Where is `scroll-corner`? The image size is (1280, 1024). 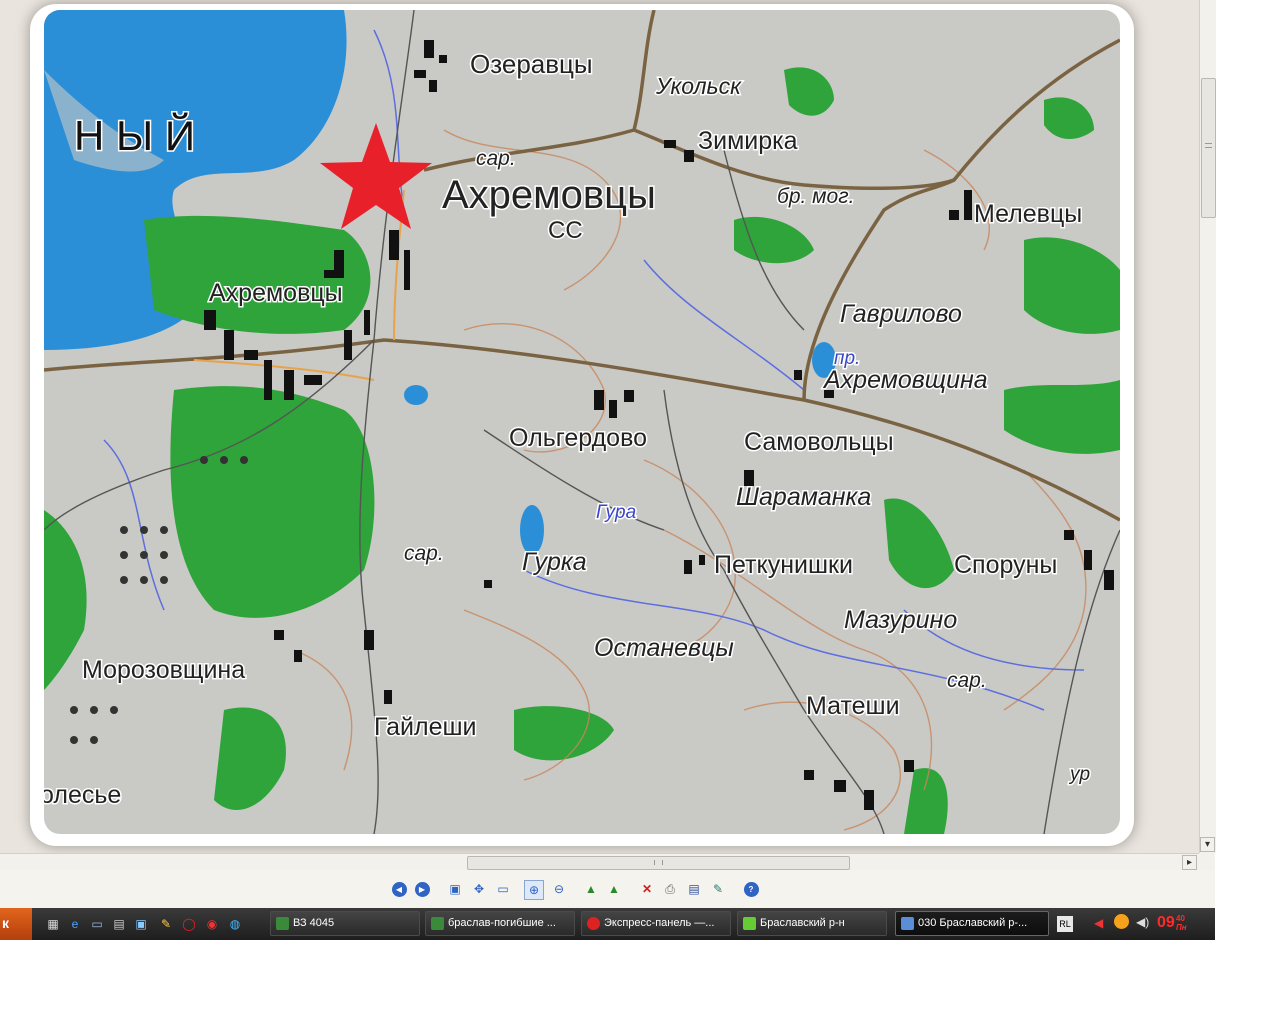
scroll-corner is located at coordinates (1207, 861).